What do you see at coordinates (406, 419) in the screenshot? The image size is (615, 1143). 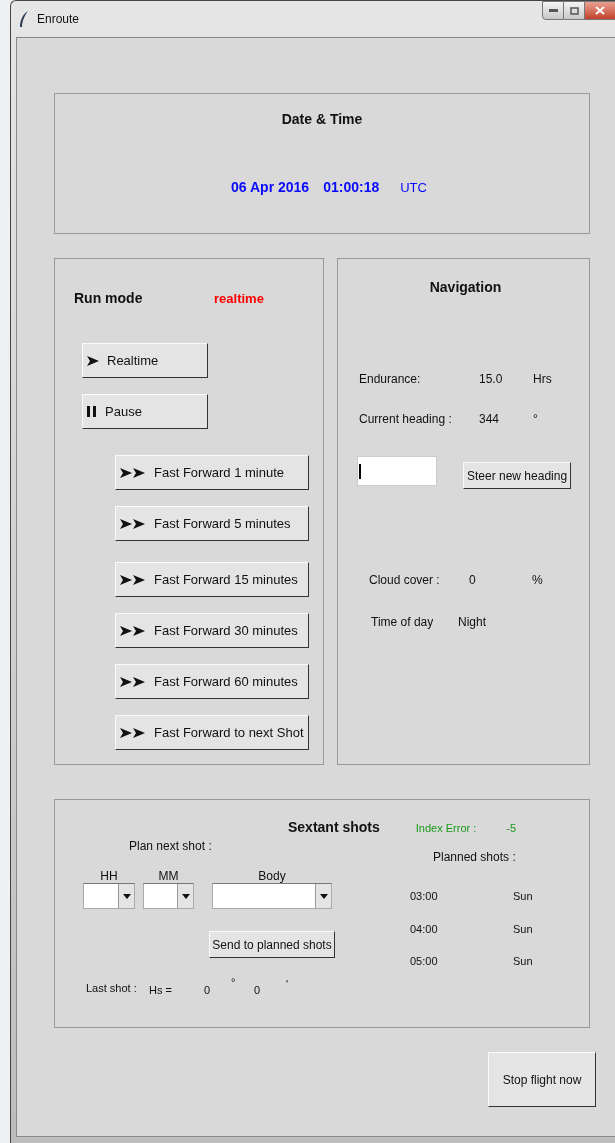 I see `field-label: Current heading :` at bounding box center [406, 419].